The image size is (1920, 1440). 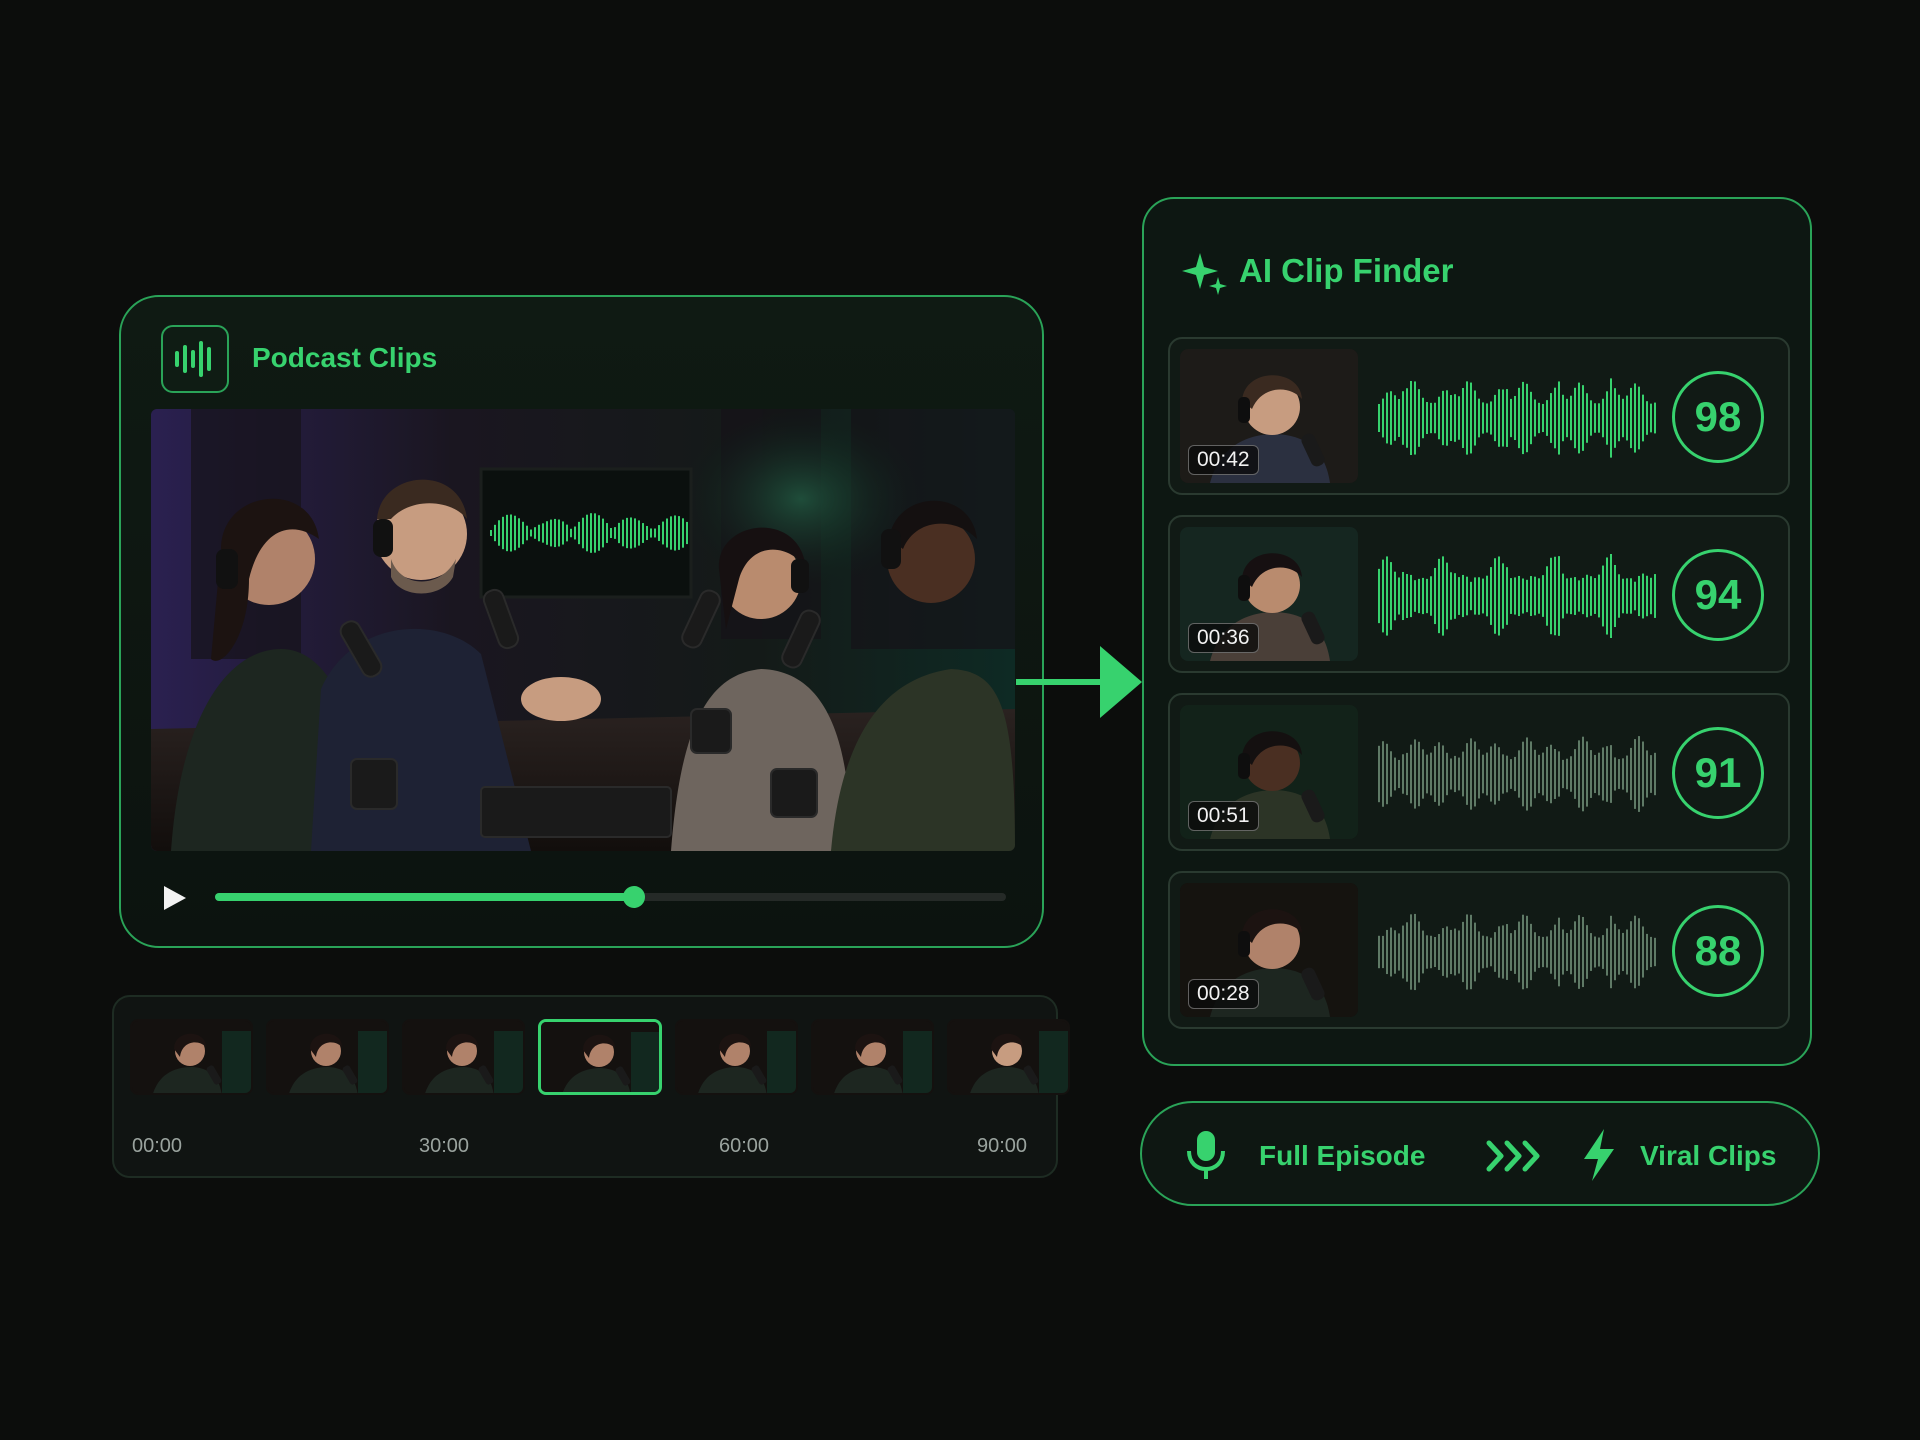 I want to click on timeline-thumbnail-selected, so click(x=600, y=1057).